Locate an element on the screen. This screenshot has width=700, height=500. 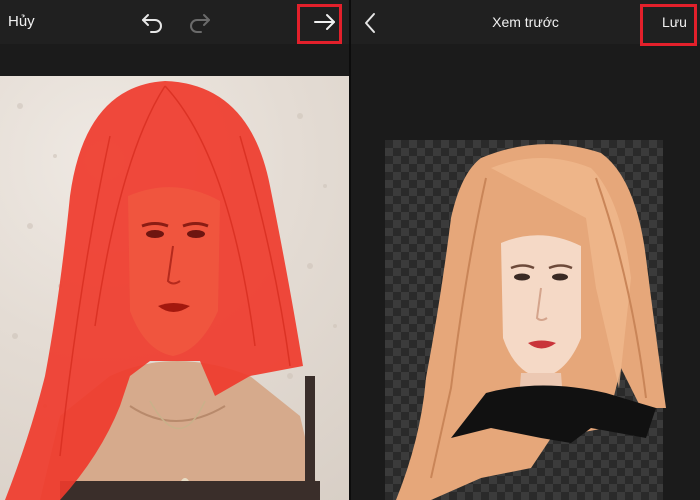
next-highlight-box is located at coordinates (319, 24).